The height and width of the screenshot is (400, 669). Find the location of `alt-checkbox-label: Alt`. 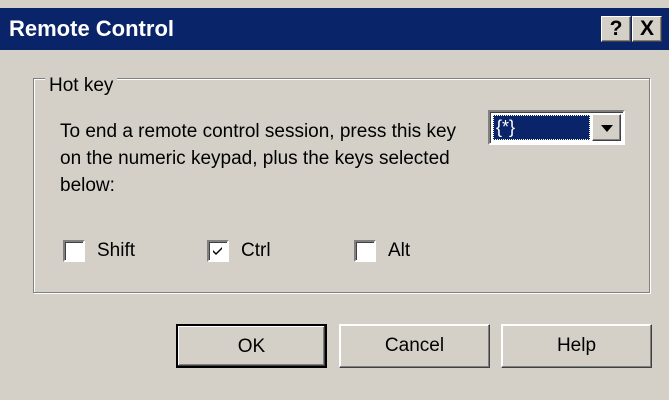

alt-checkbox-label: Alt is located at coordinates (399, 250).